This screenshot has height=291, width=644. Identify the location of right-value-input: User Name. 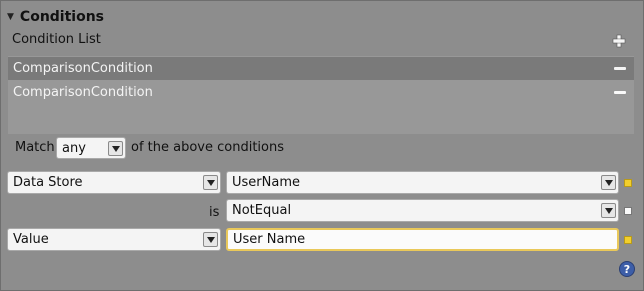
(422, 239).